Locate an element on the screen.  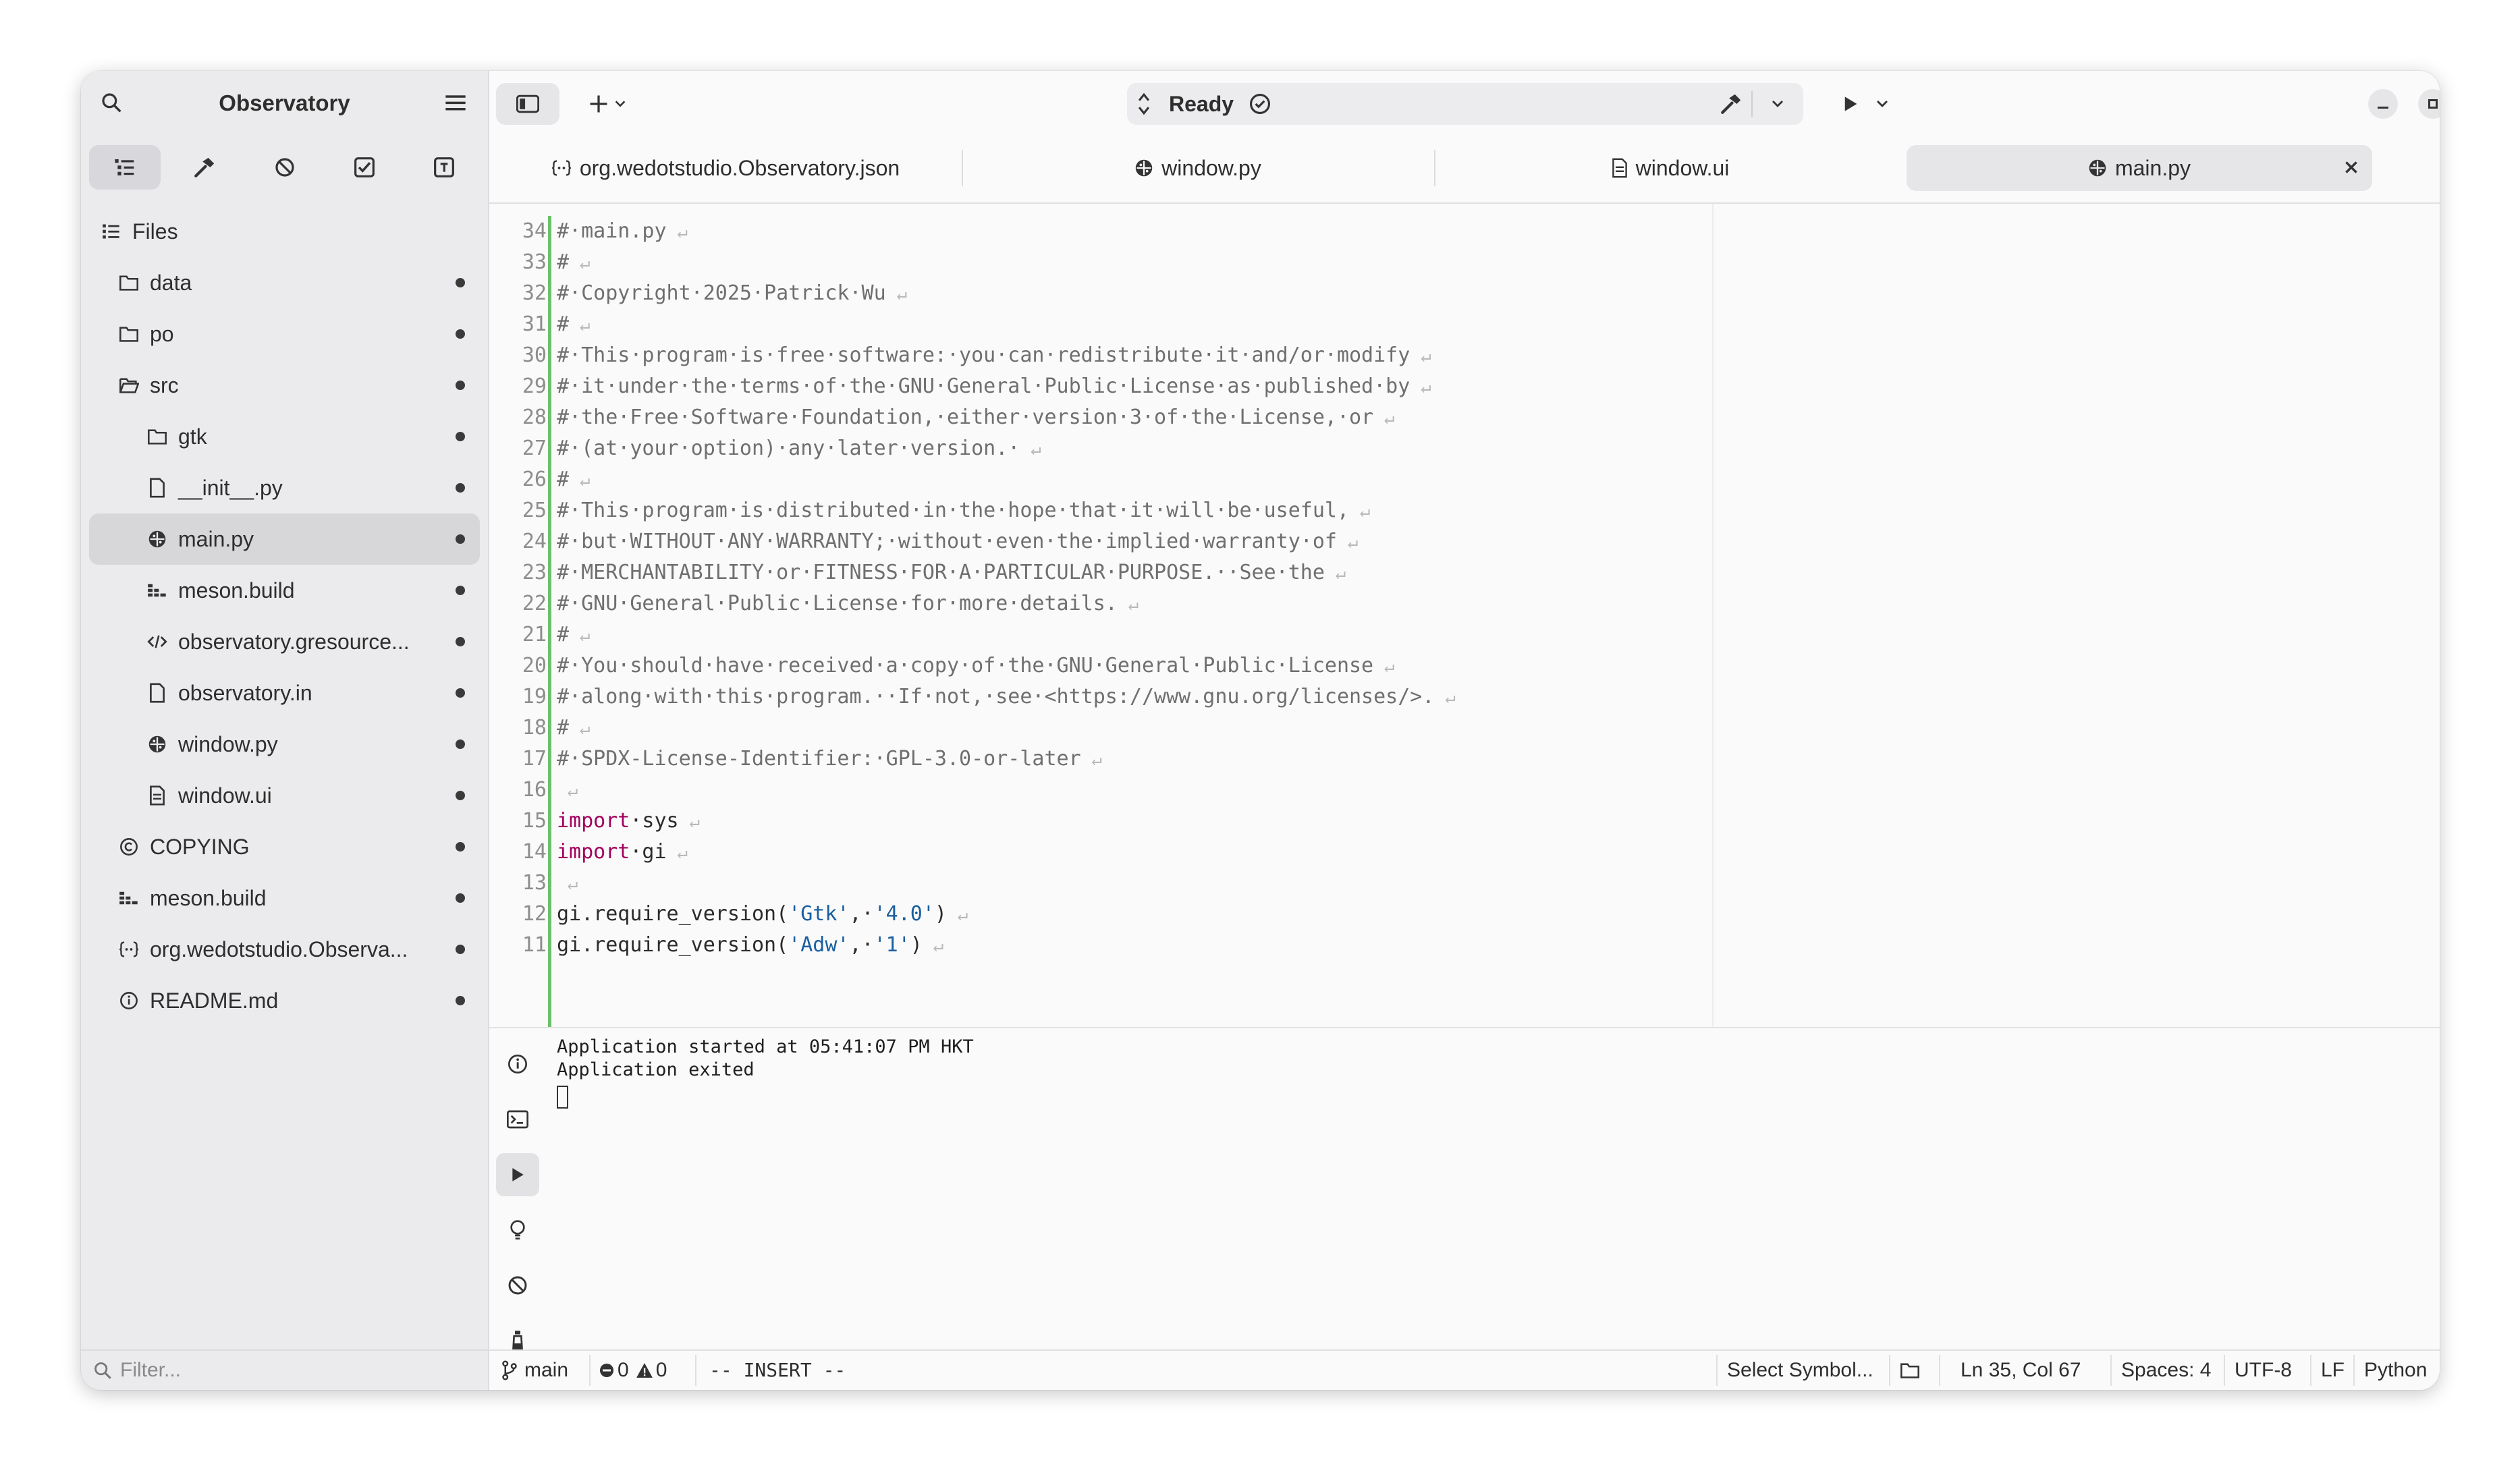
run-options-button is located at coordinates (1882, 104).